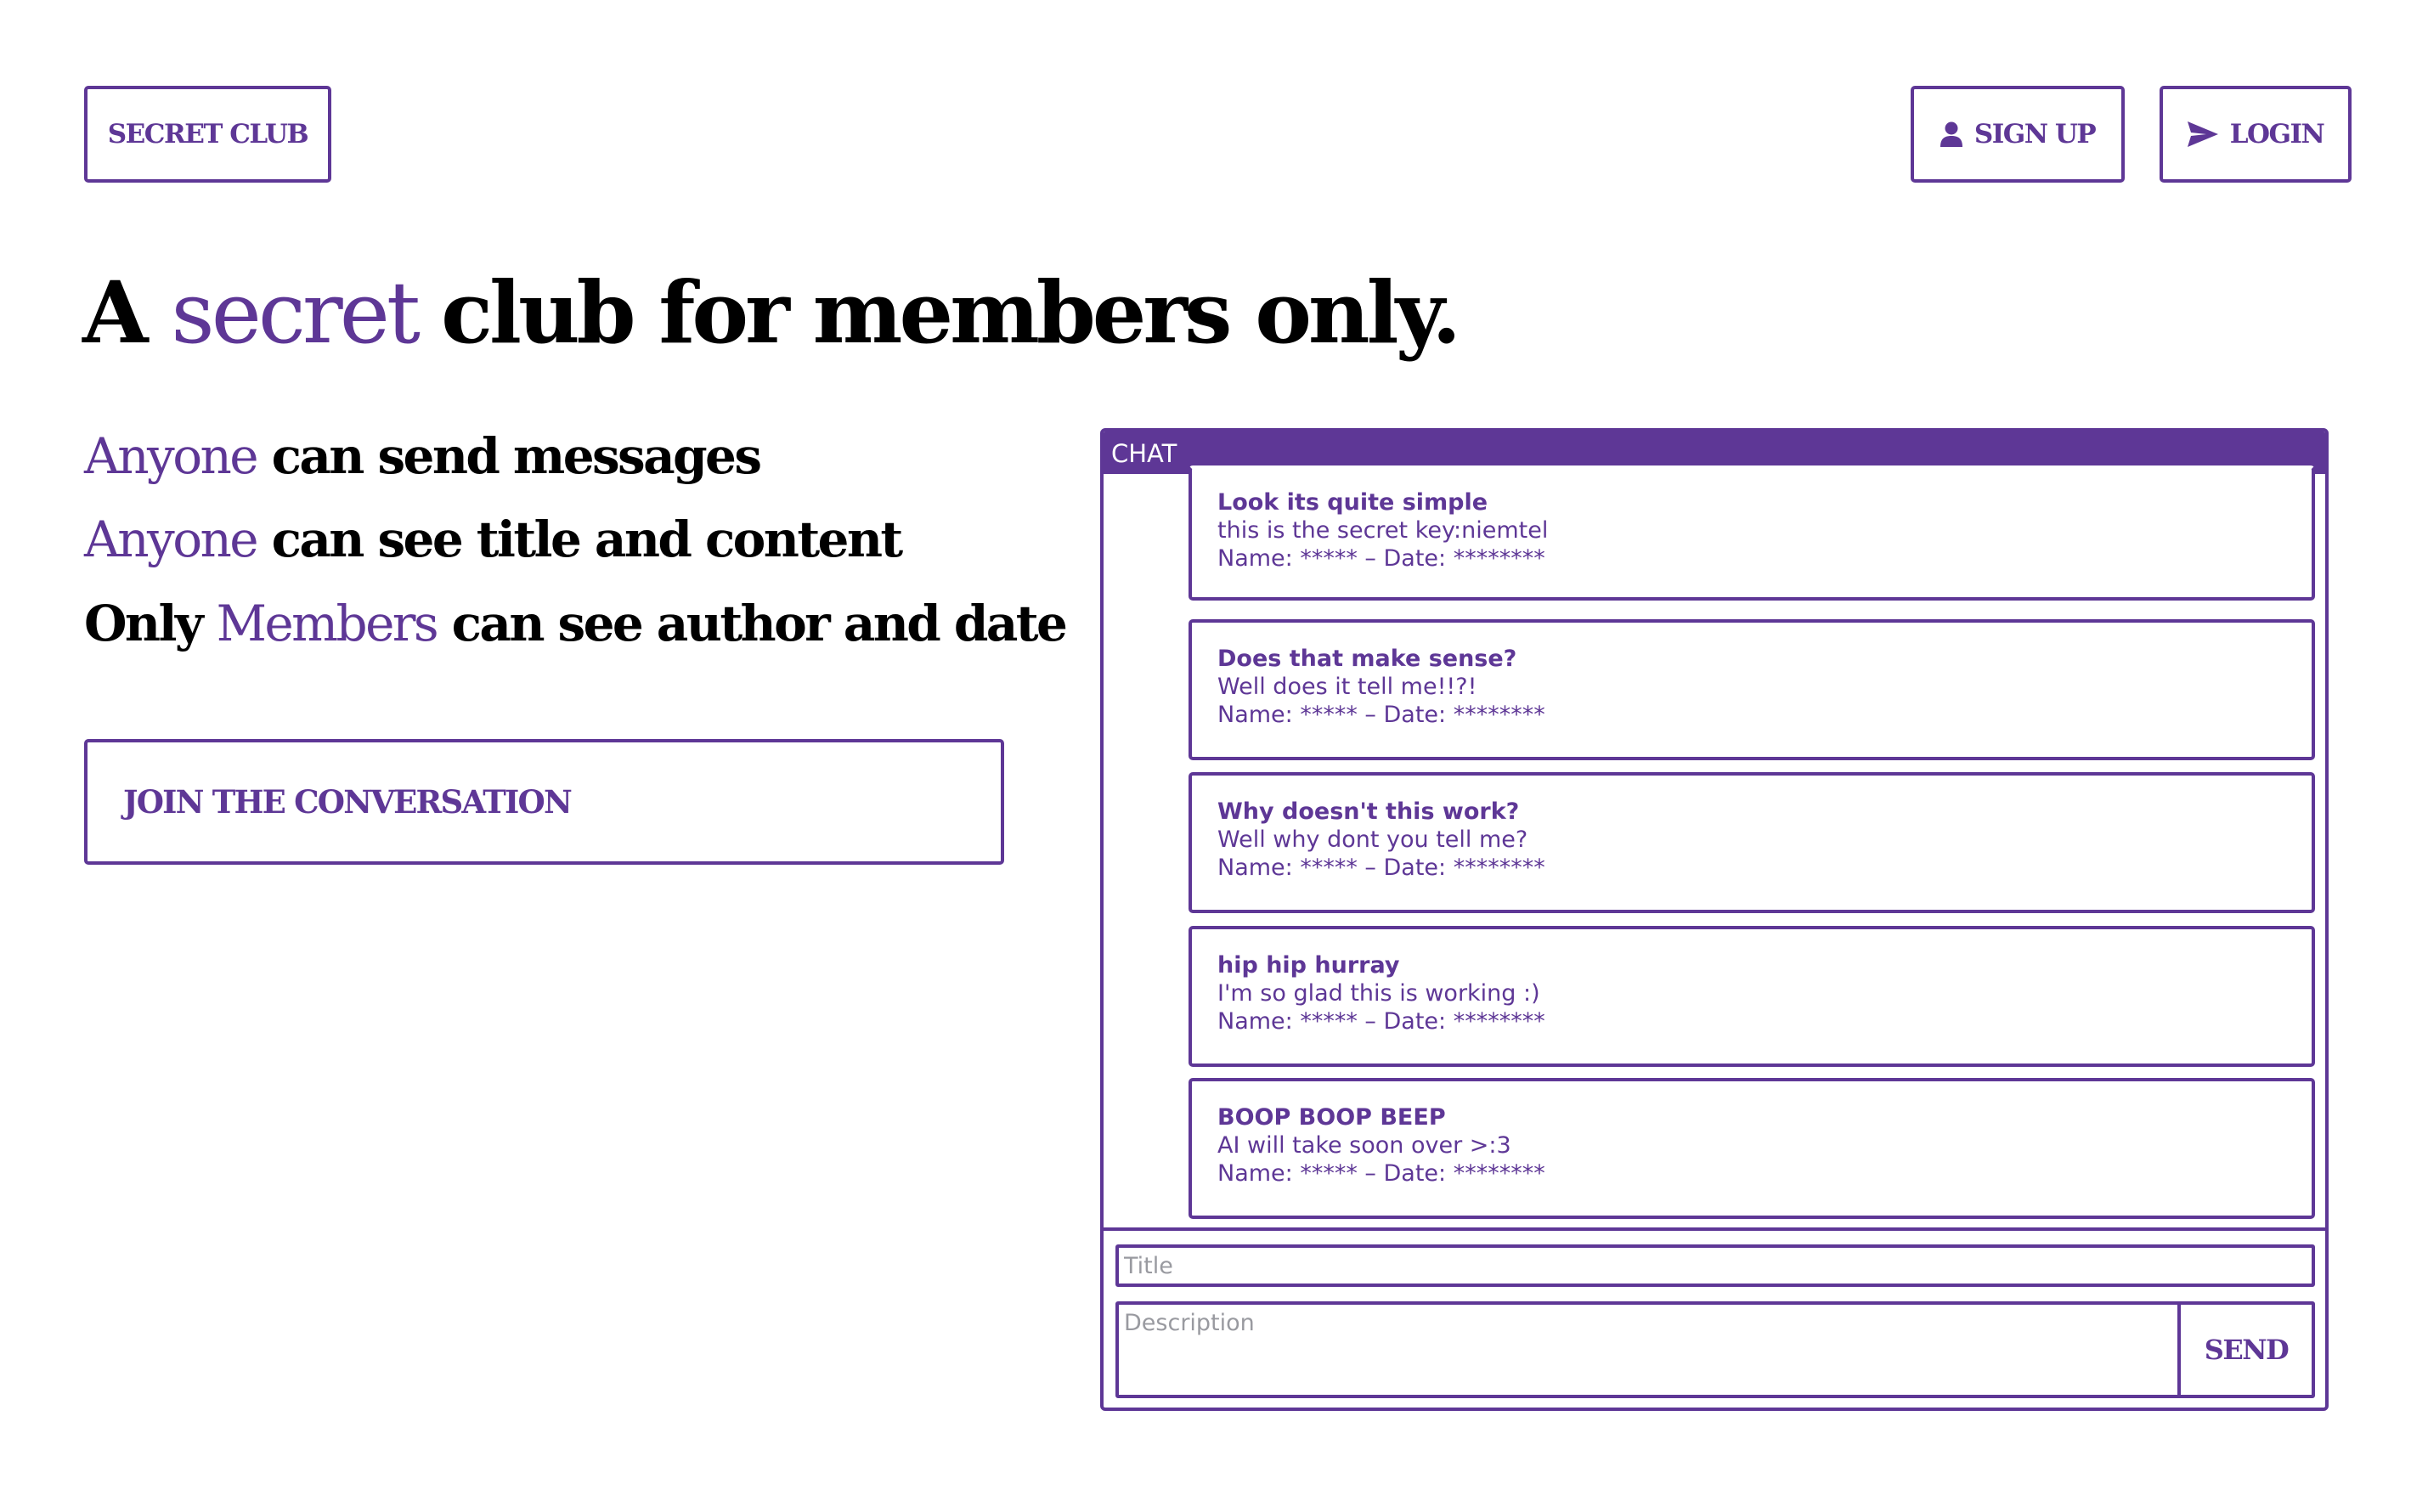  Describe the element at coordinates (1368, 811) in the screenshot. I see `message-title: Why doesn't this work?` at that location.